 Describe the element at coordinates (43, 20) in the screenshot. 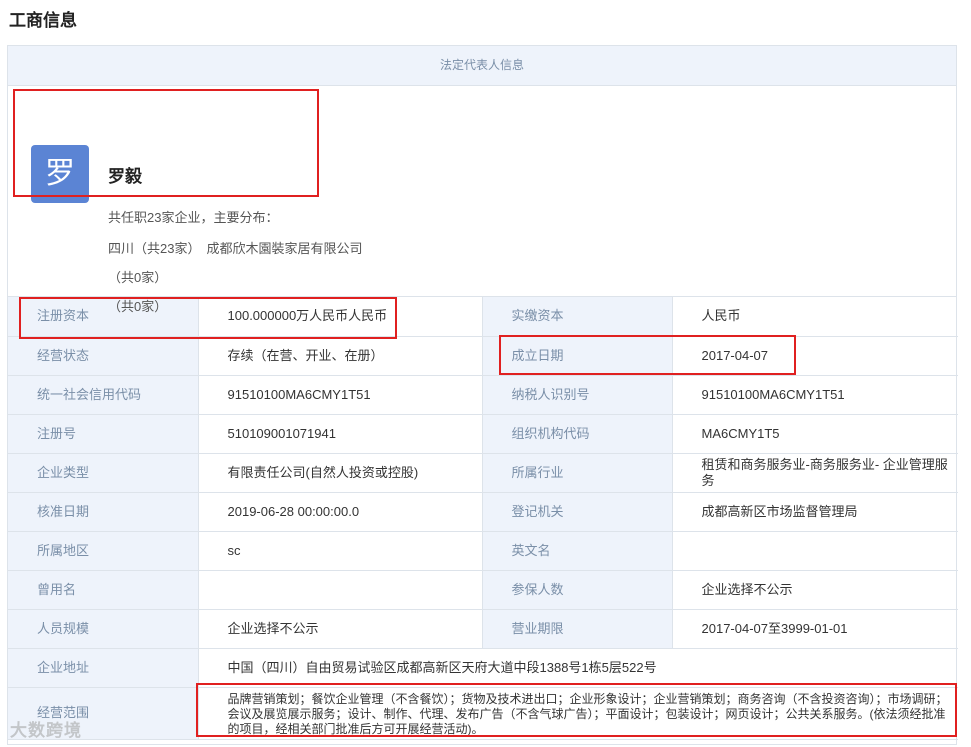

I see `page-title: 工商信息` at that location.